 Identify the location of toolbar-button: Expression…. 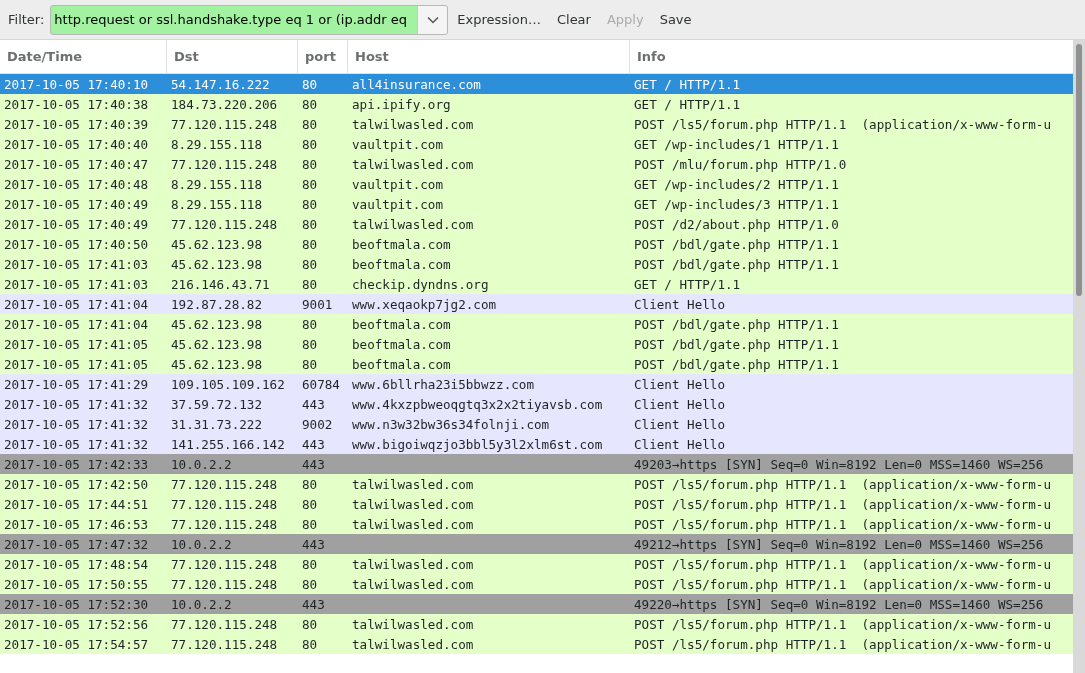
(499, 19).